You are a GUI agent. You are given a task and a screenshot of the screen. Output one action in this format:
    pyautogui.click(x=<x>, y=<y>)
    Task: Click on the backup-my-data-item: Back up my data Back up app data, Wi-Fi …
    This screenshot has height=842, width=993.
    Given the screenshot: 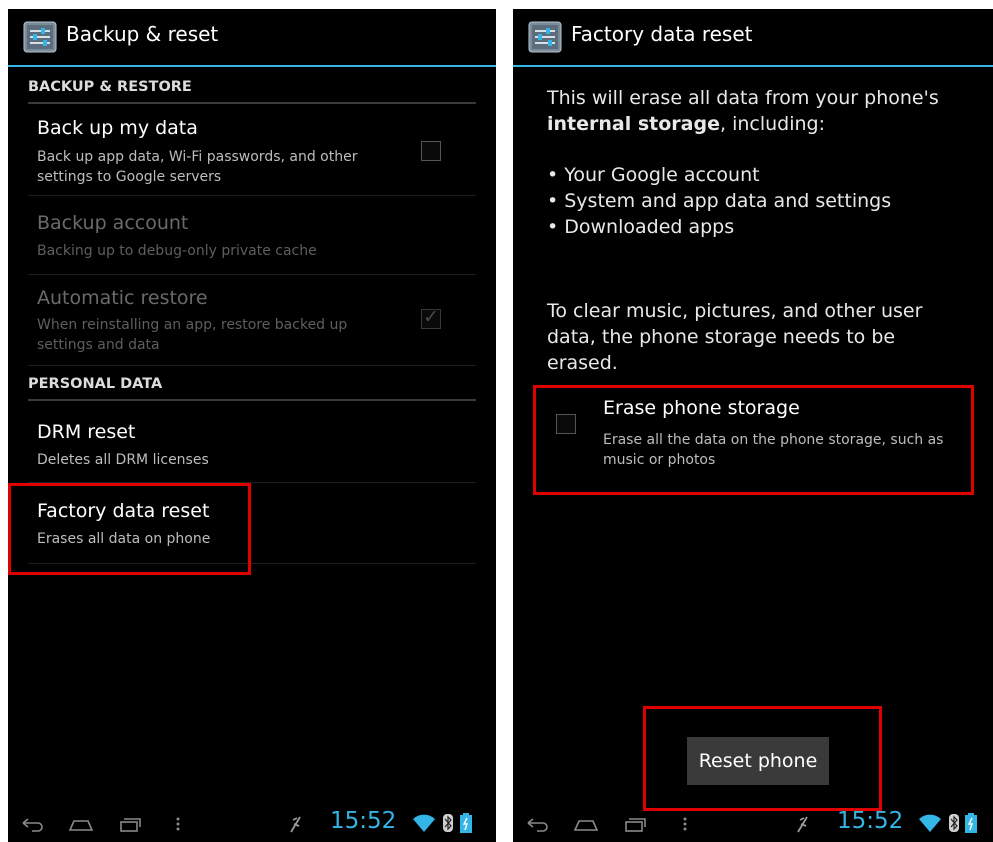 What is the action you would take?
    pyautogui.click(x=252, y=151)
    